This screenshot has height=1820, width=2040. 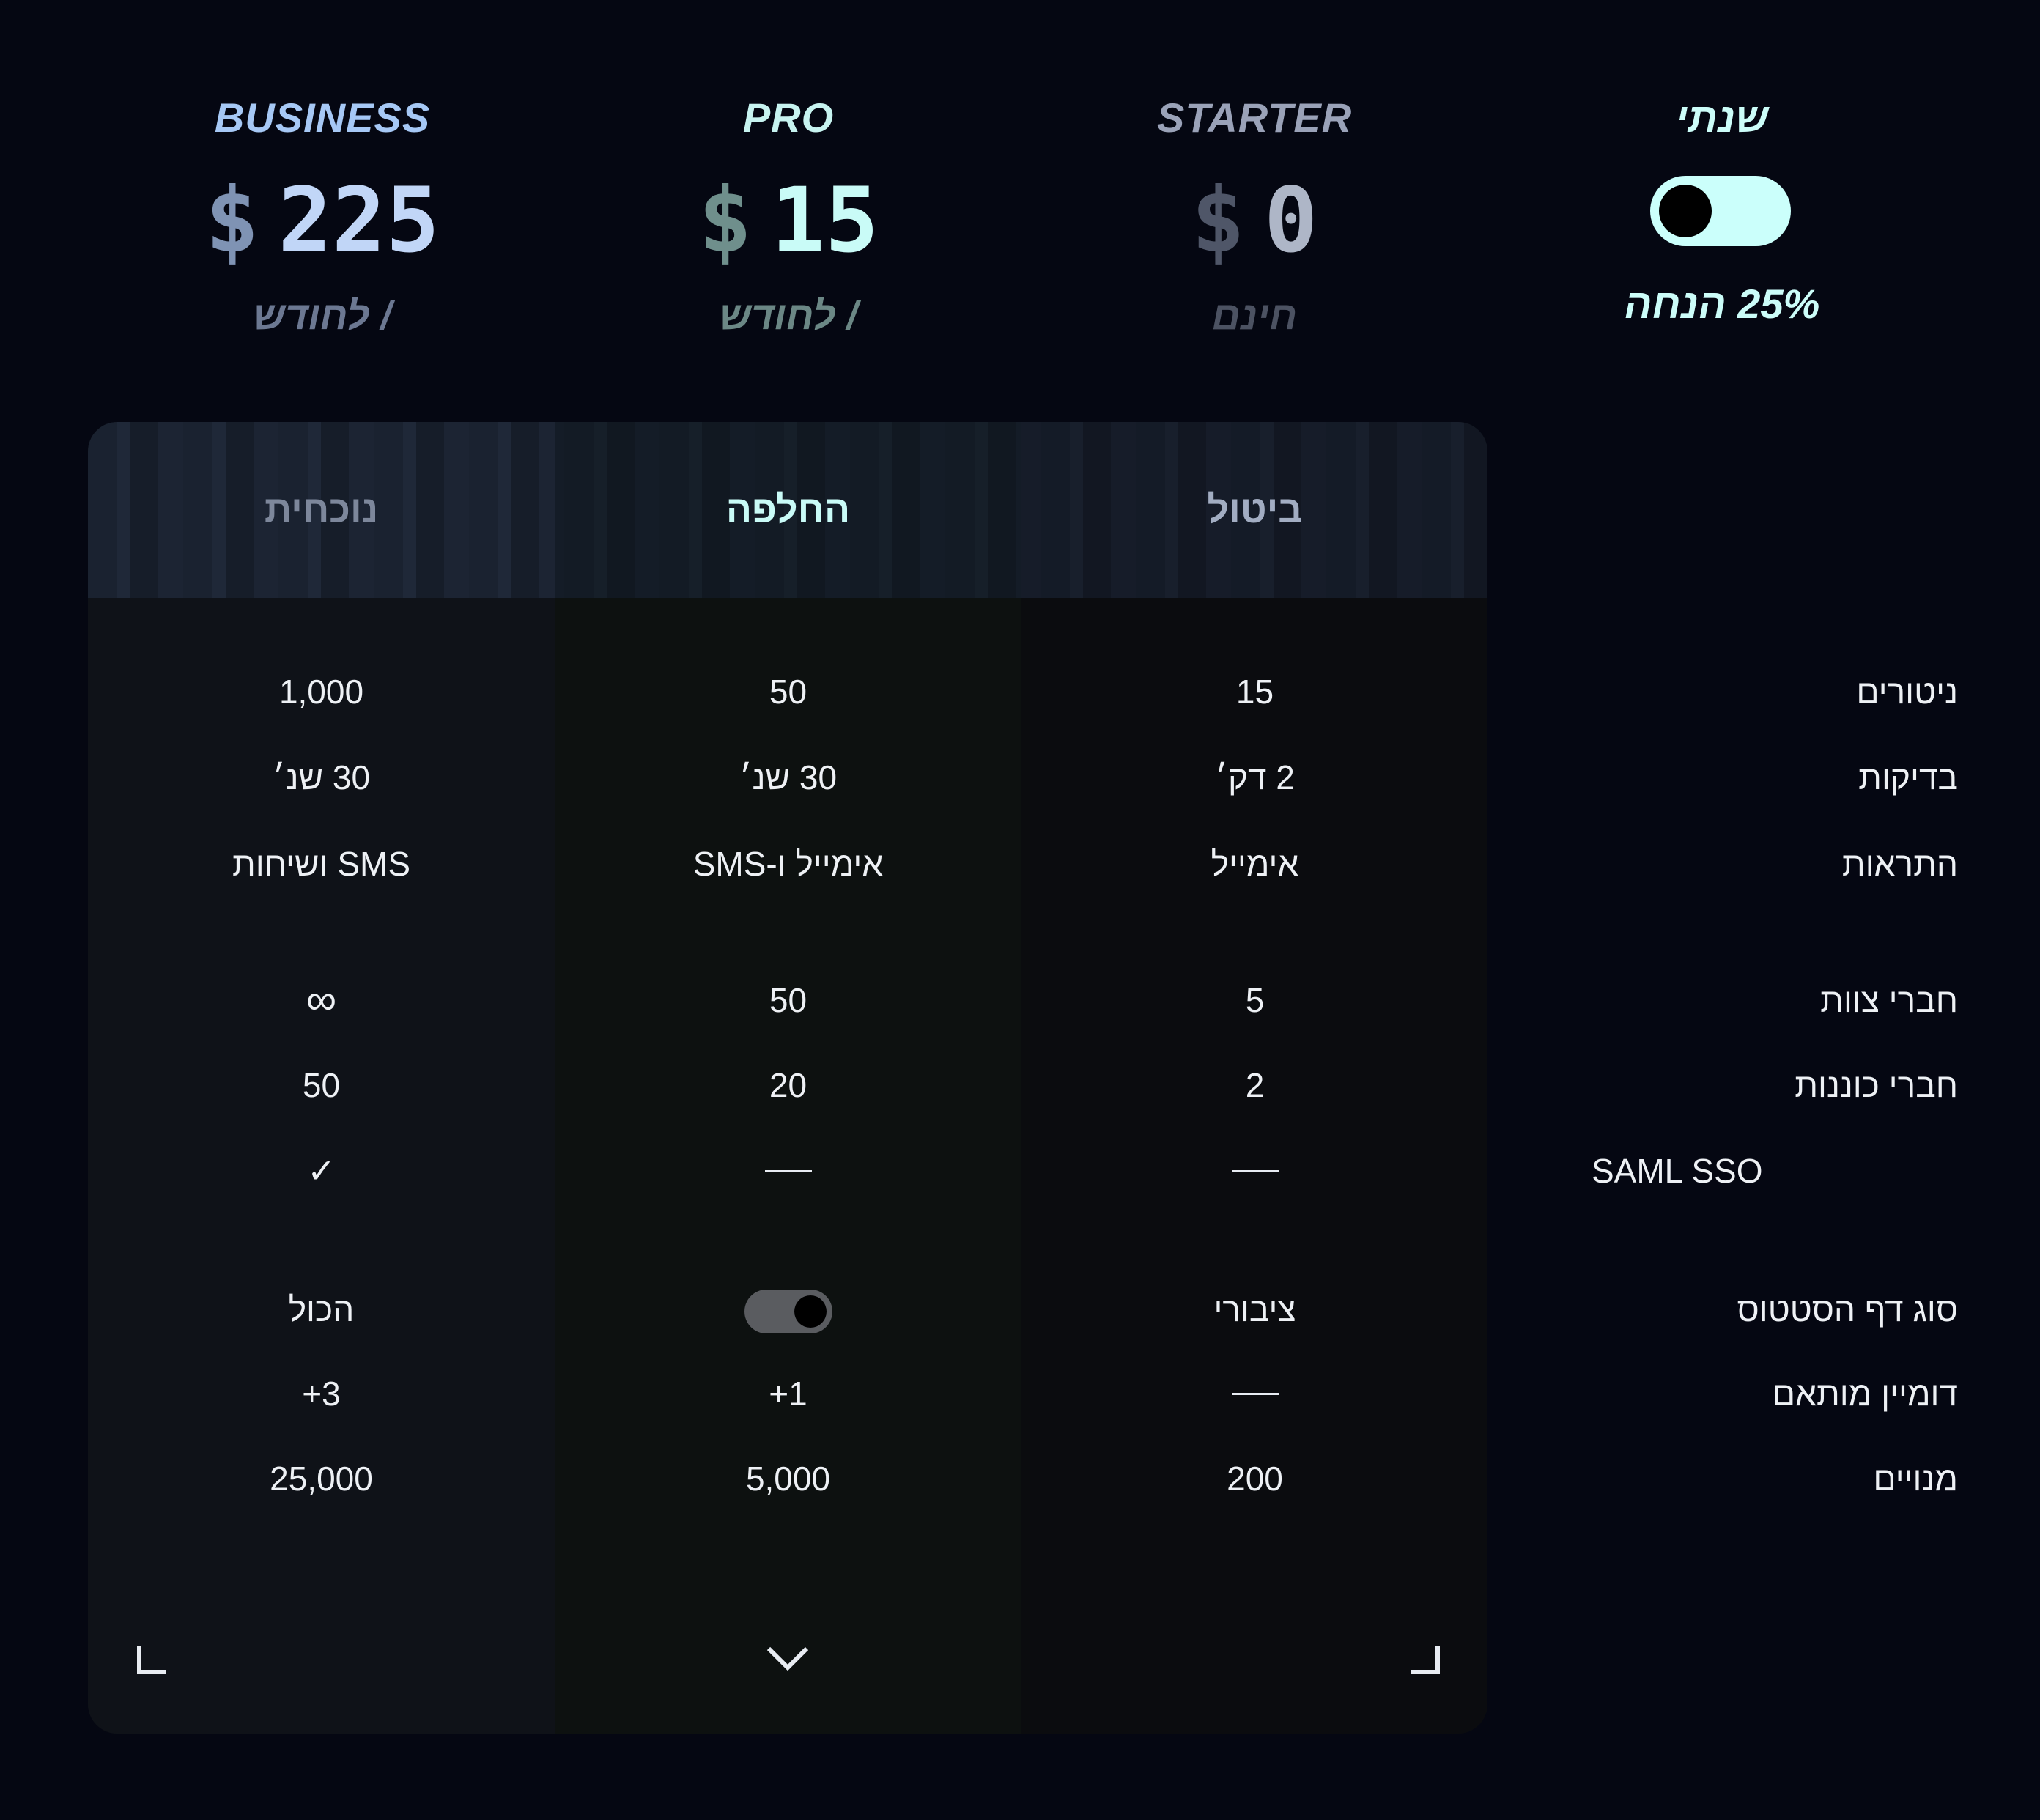 I want to click on cell-pro: —, so click(x=788, y=1171).